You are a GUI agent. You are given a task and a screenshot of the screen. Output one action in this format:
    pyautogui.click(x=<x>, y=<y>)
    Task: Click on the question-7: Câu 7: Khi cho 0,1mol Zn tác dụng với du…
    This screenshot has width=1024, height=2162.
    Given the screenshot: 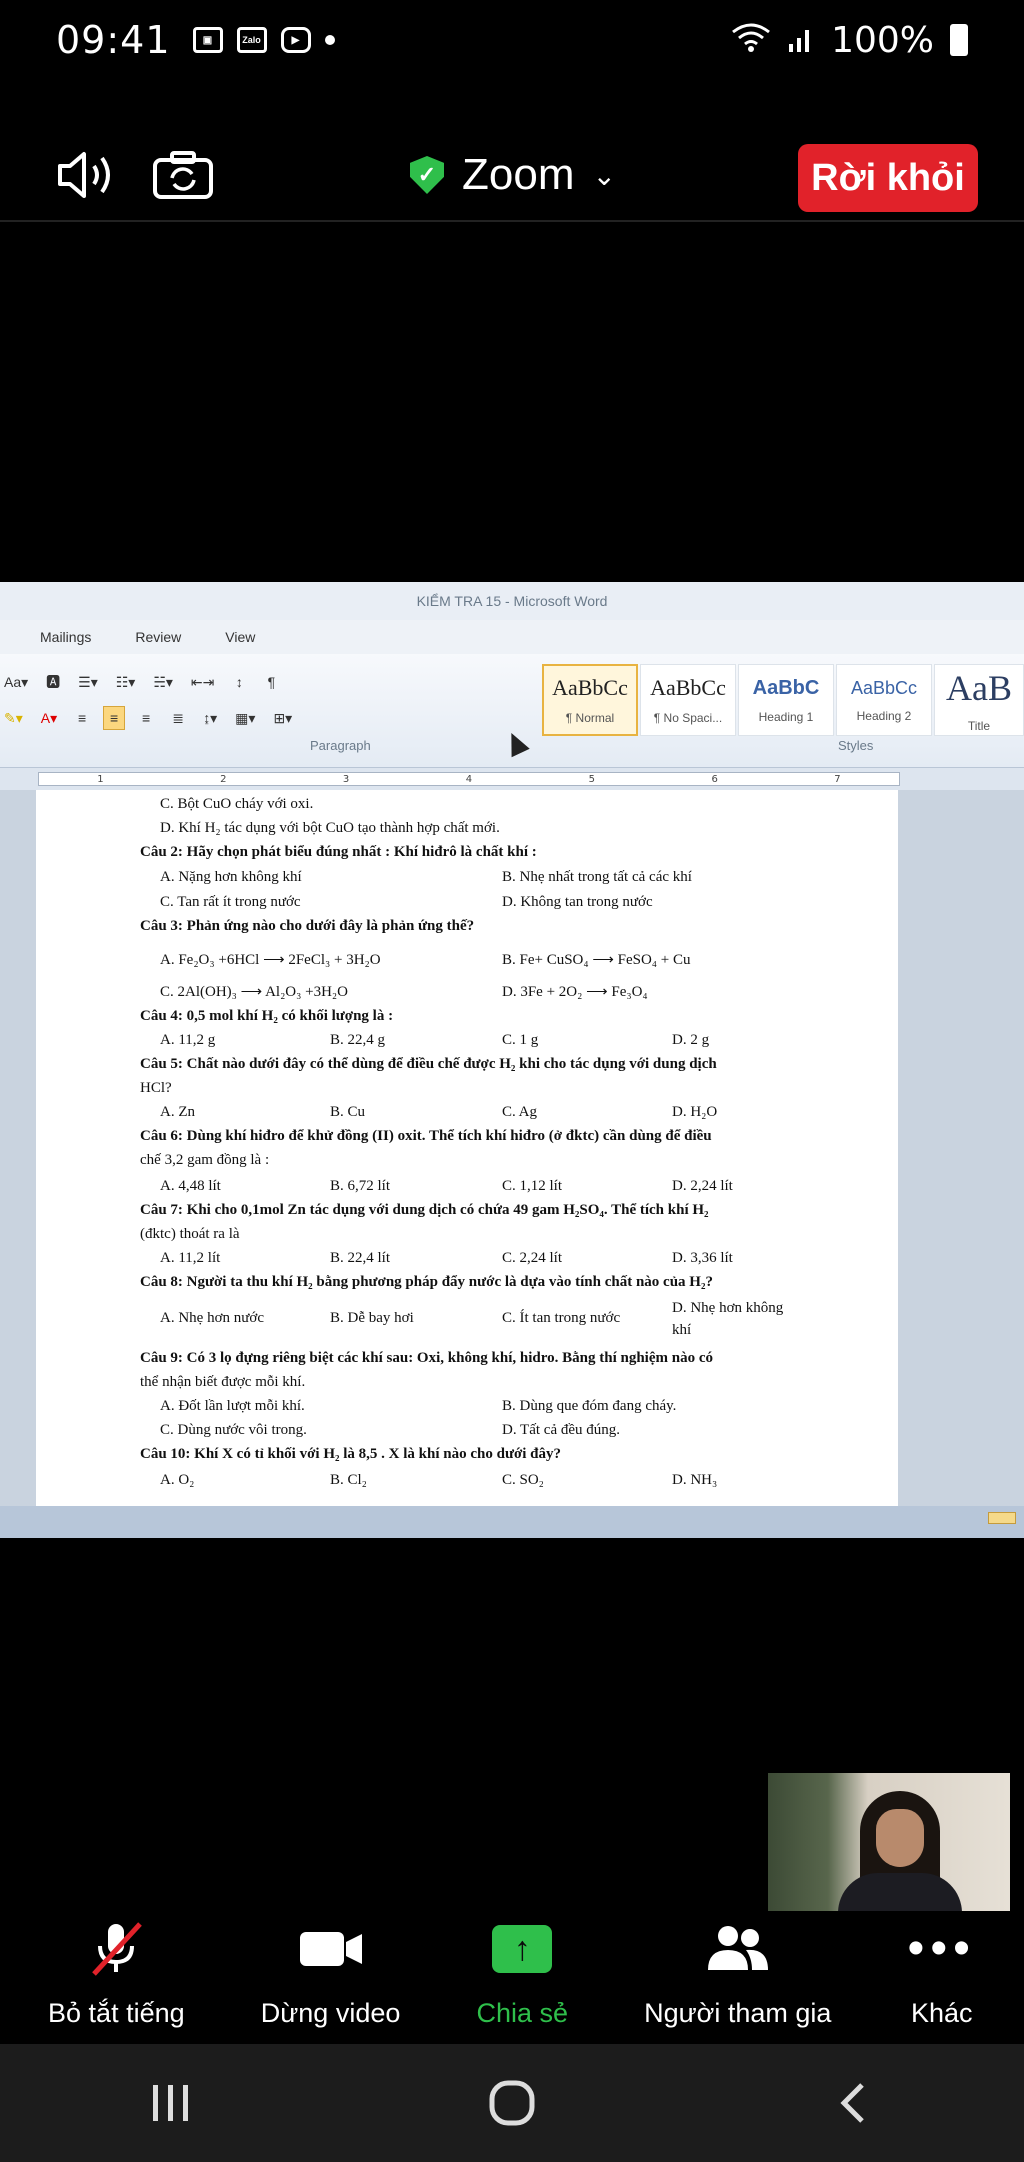 What is the action you would take?
    pyautogui.click(x=424, y=1210)
    